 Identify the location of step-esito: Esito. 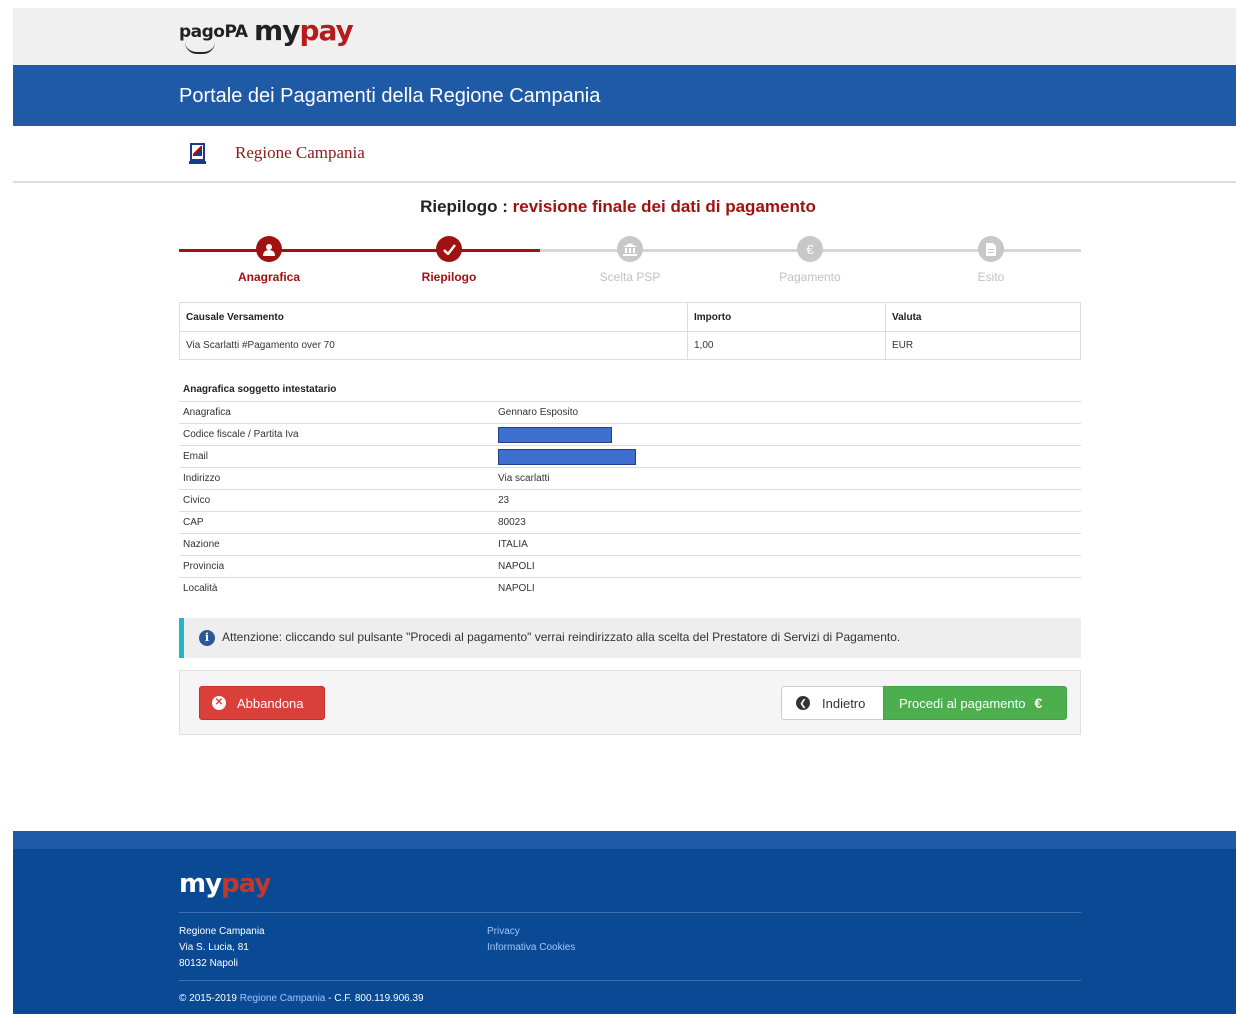
(991, 260).